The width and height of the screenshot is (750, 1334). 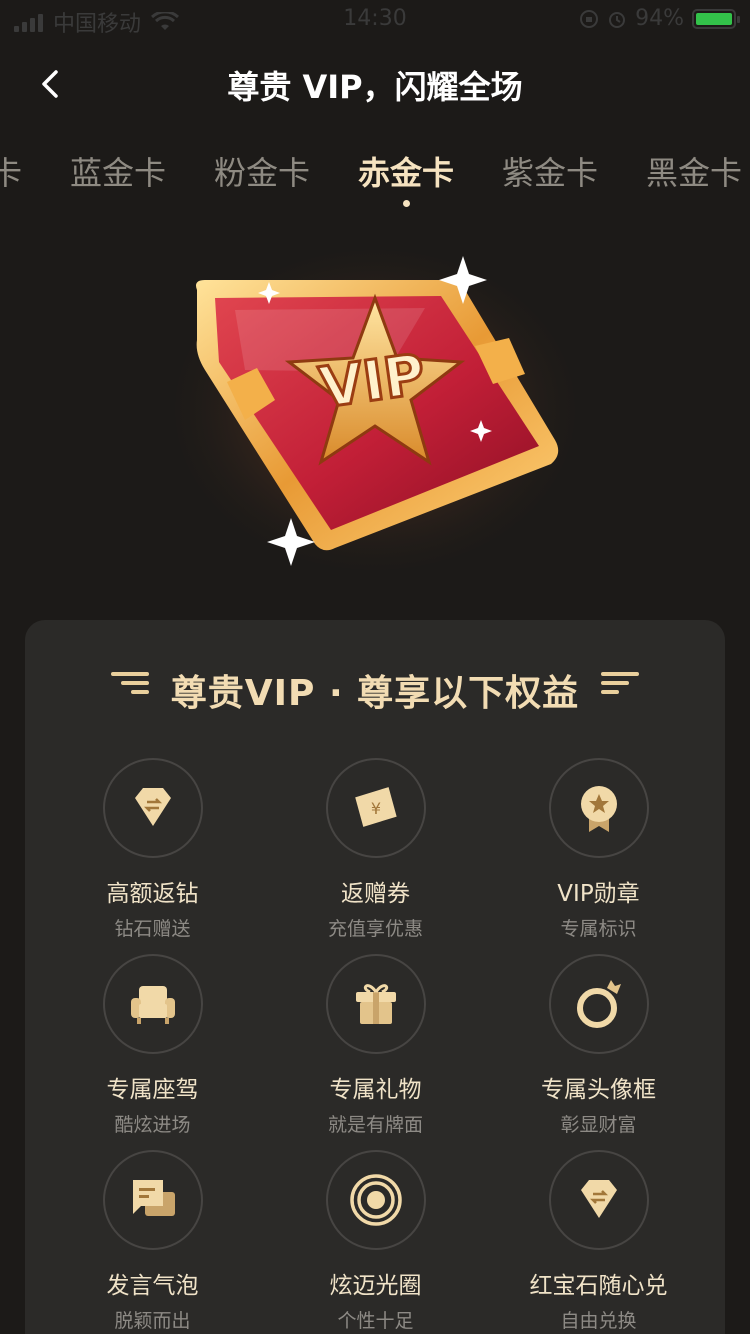 I want to click on benefit-item-vehicle: 专属座驾 酷炫进场, so click(x=152, y=1045).